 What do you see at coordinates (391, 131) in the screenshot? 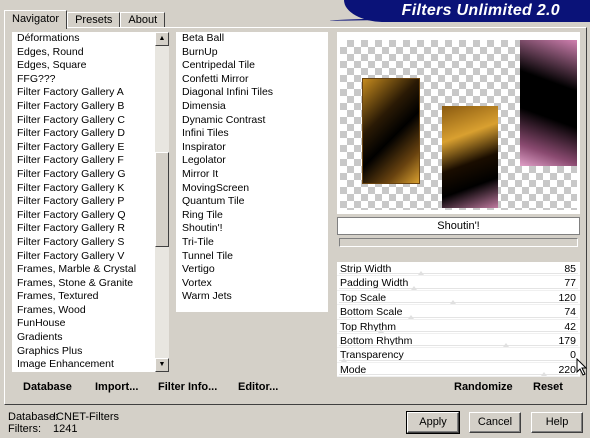
I see `preview-strip-left` at bounding box center [391, 131].